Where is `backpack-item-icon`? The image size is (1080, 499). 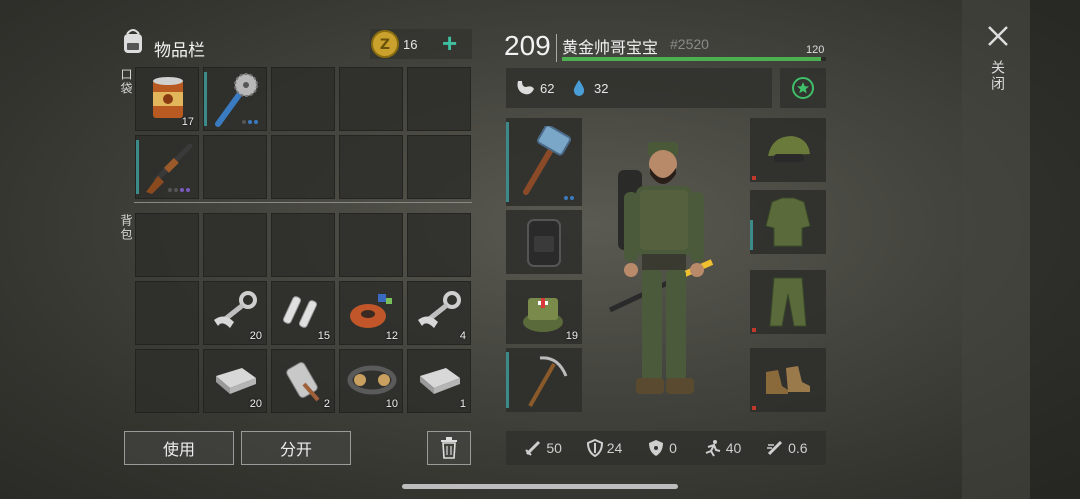 backpack-item-icon is located at coordinates (544, 243).